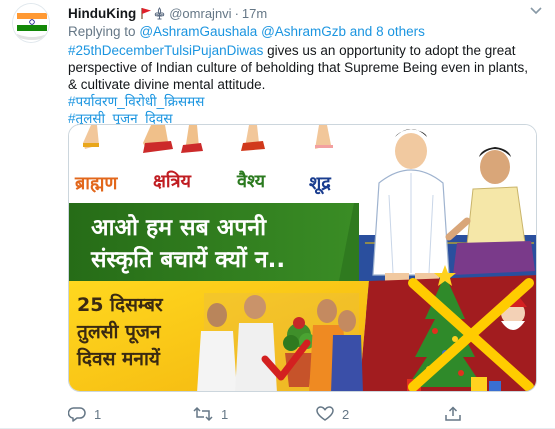  Describe the element at coordinates (203, 414) in the screenshot. I see `retweet-icon` at that location.